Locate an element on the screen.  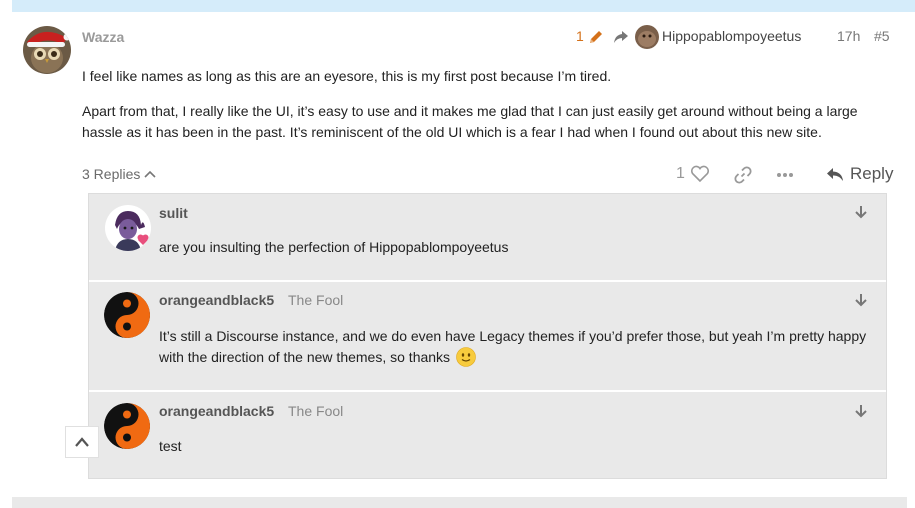
replies-count-label: 3 Replies is located at coordinates (111, 174).